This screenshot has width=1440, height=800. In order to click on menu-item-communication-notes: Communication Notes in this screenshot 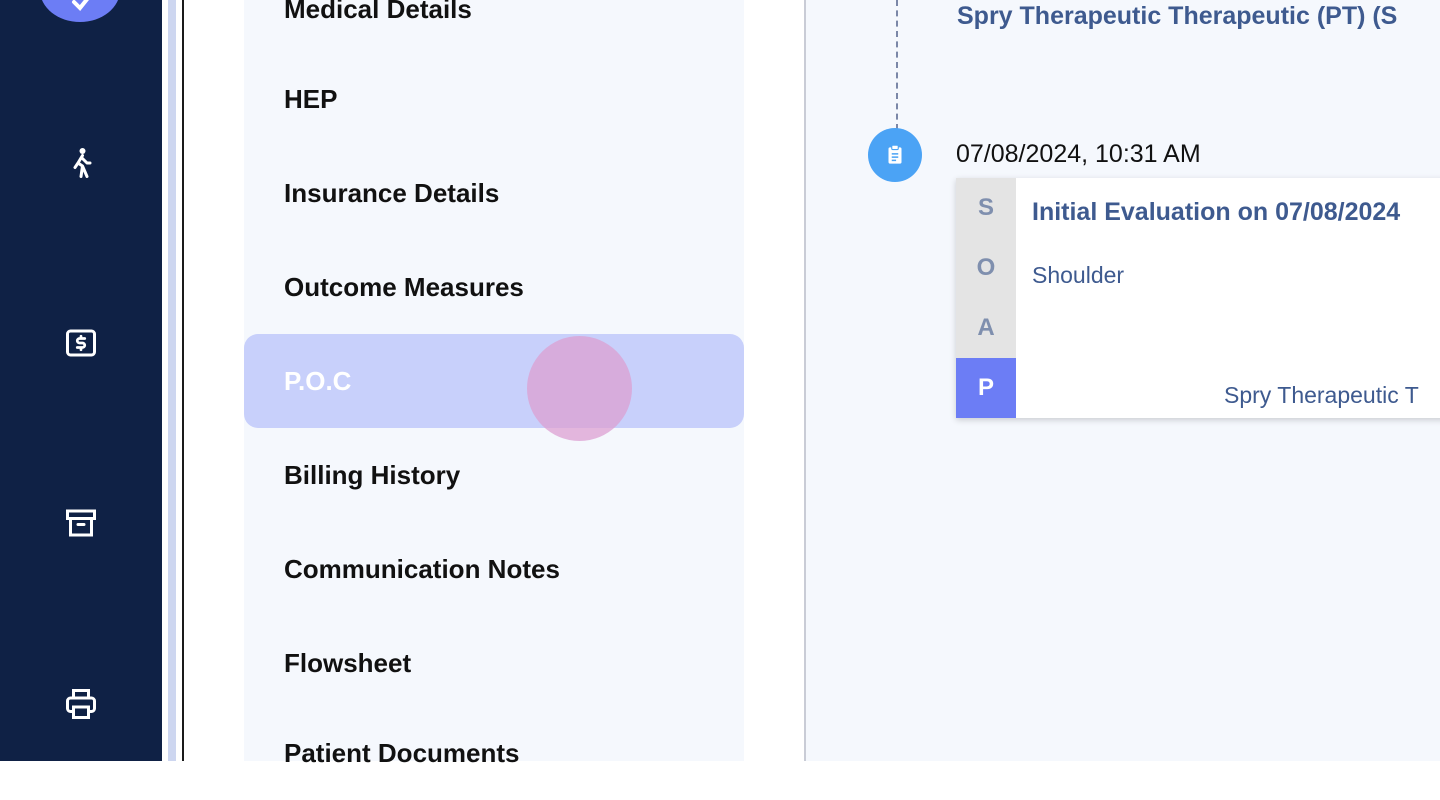, I will do `click(494, 569)`.